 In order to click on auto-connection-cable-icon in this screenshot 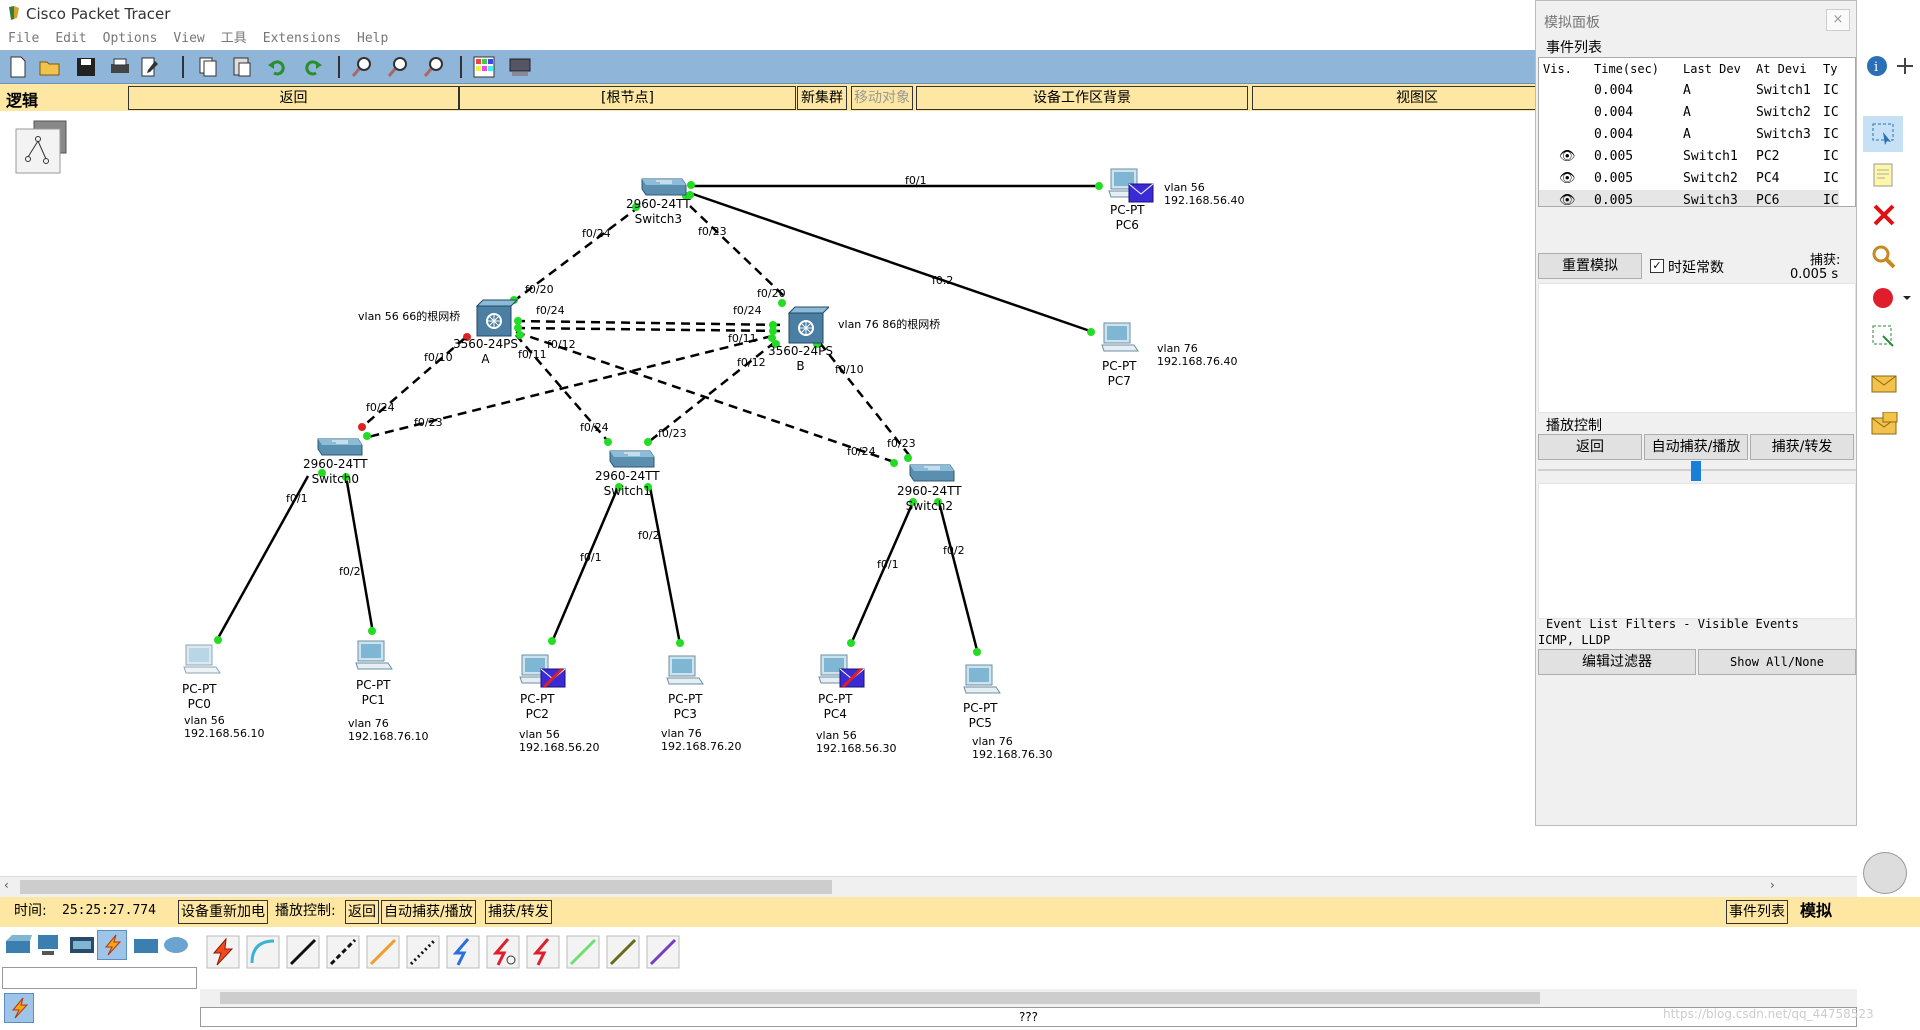, I will do `click(223, 952)`.